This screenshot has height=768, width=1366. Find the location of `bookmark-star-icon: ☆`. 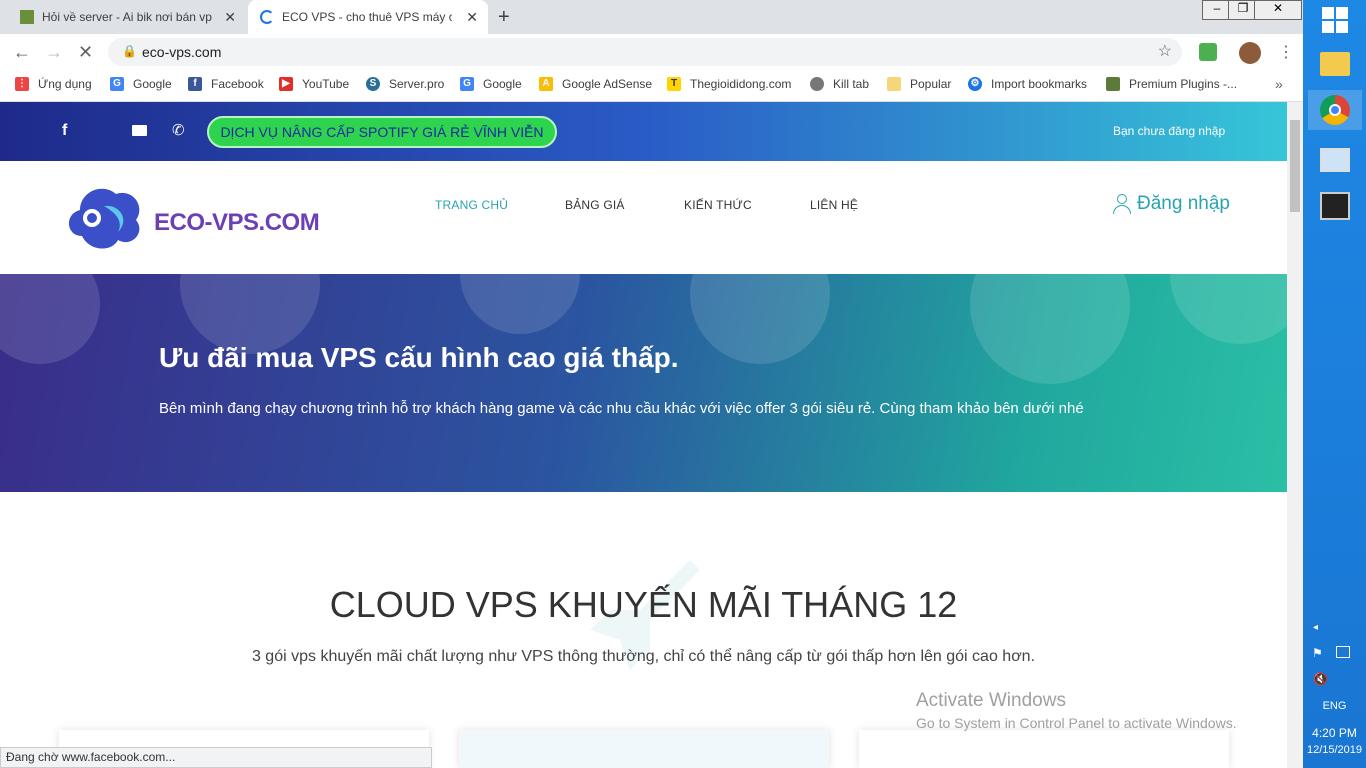

bookmark-star-icon: ☆ is located at coordinates (1165, 51).